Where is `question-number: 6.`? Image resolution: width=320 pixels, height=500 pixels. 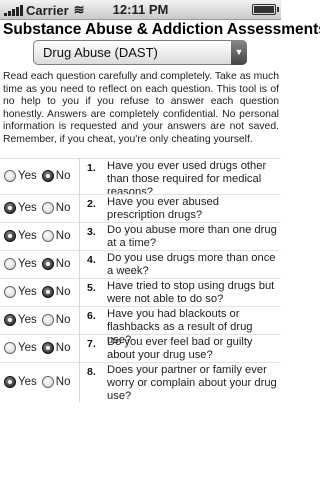
question-number: 6. is located at coordinates (91, 316).